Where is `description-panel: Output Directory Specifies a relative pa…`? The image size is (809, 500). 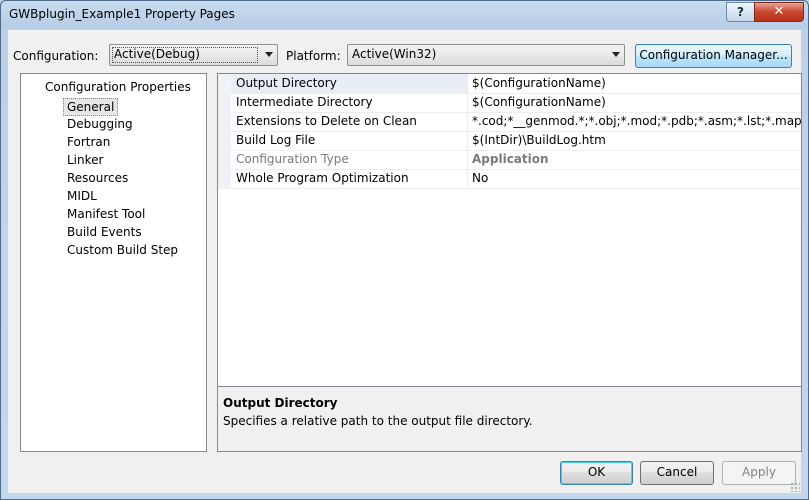
description-panel: Output Directory Specifies a relative pa… is located at coordinates (509, 419).